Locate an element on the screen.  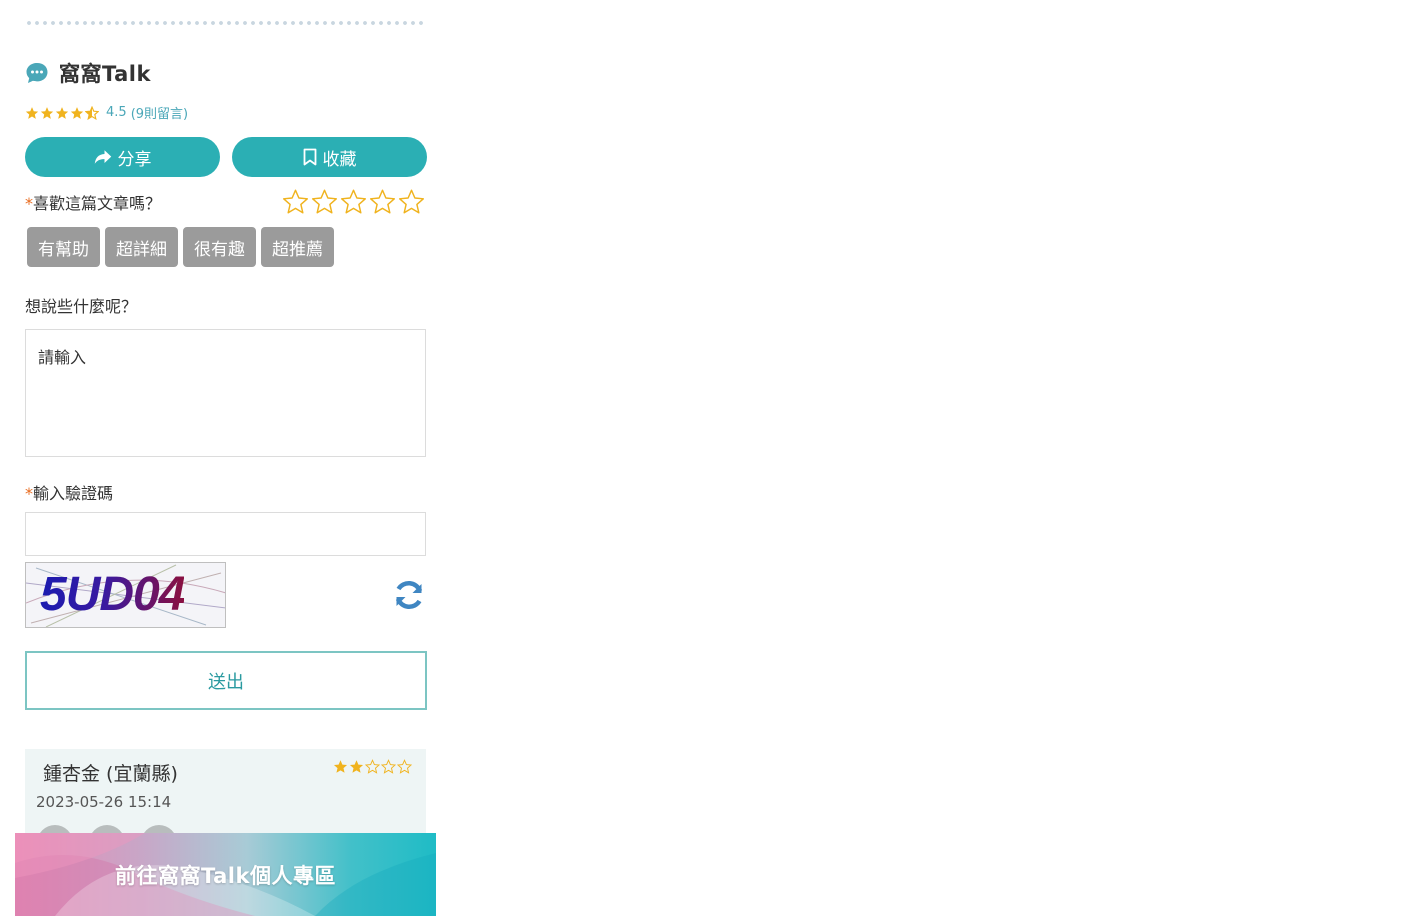
tag-recommend: 超推薦 is located at coordinates (297, 247).